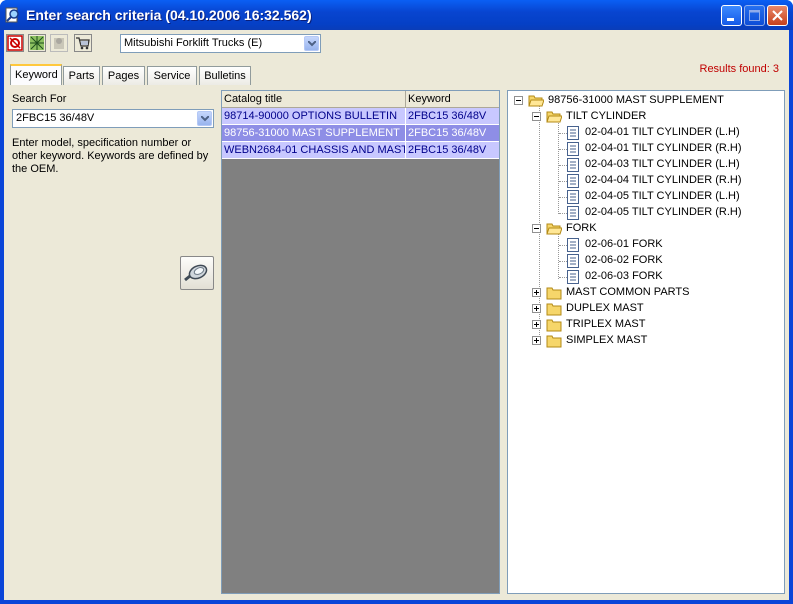  Describe the element at coordinates (624, 260) in the screenshot. I see `tree-leaf-label: 02-06-02 FORK` at that location.